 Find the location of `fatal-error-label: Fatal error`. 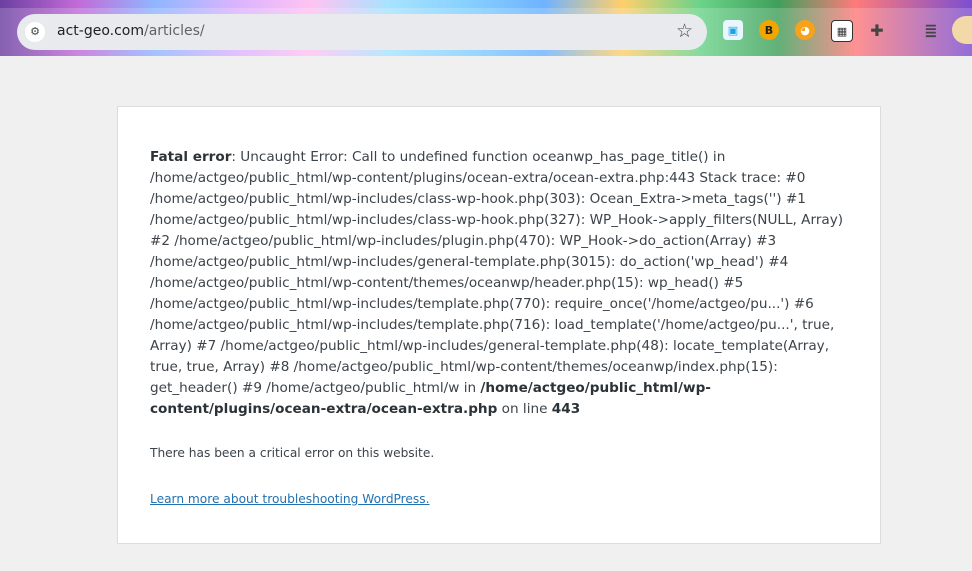

fatal-error-label: Fatal error is located at coordinates (191, 157).